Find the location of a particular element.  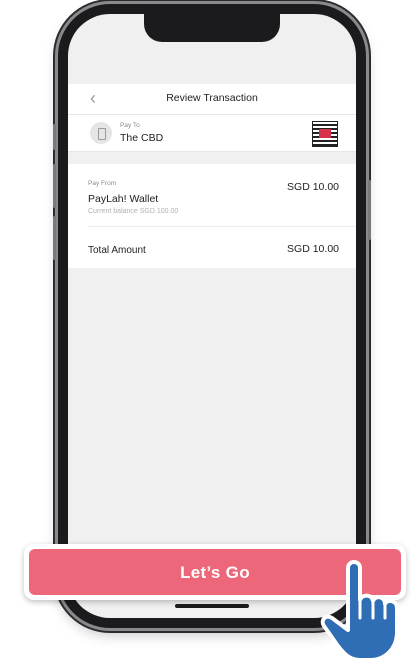

pay-to-label: Pay To is located at coordinates (130, 125).